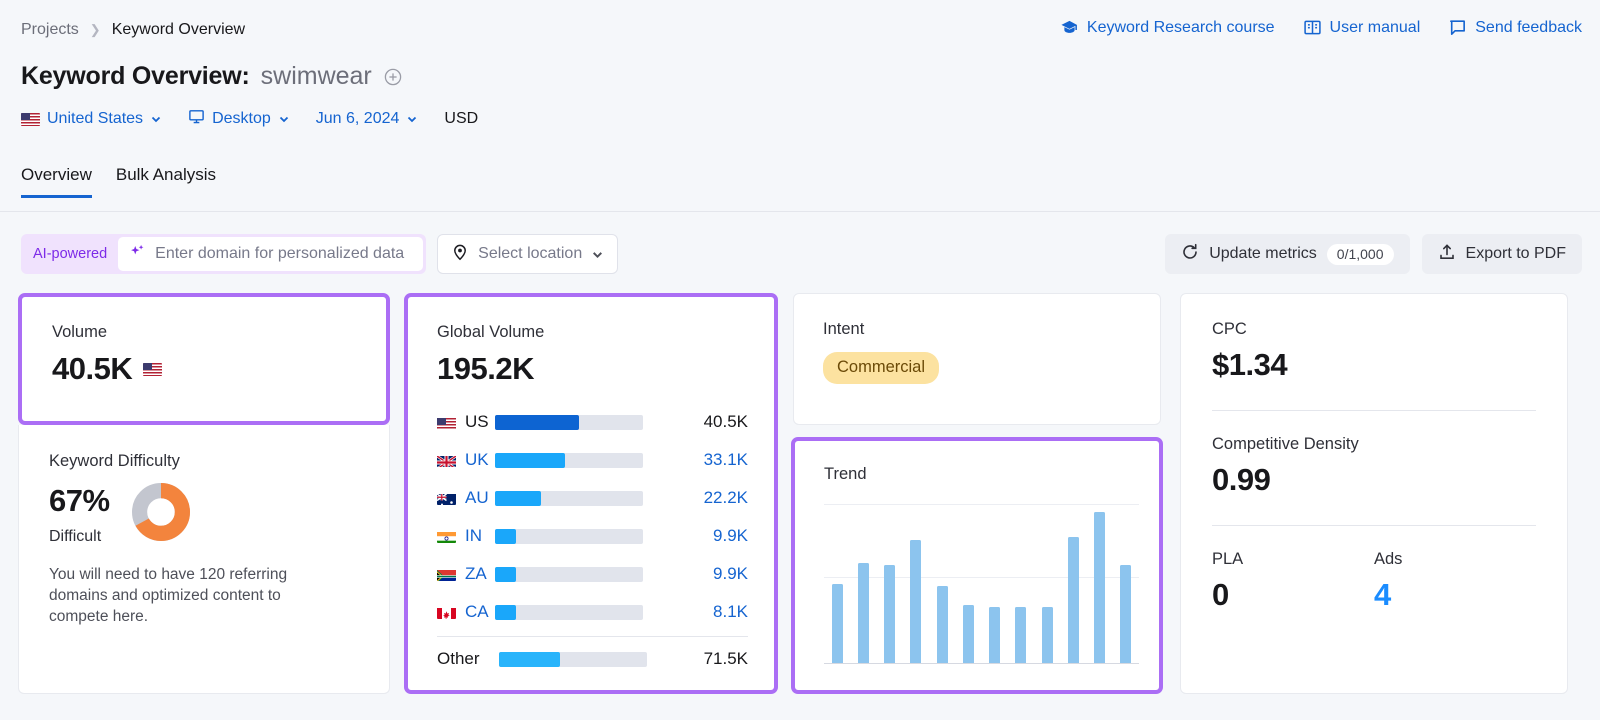 This screenshot has height=720, width=1600. What do you see at coordinates (1388, 559) in the screenshot?
I see `ads-label: Ads` at bounding box center [1388, 559].